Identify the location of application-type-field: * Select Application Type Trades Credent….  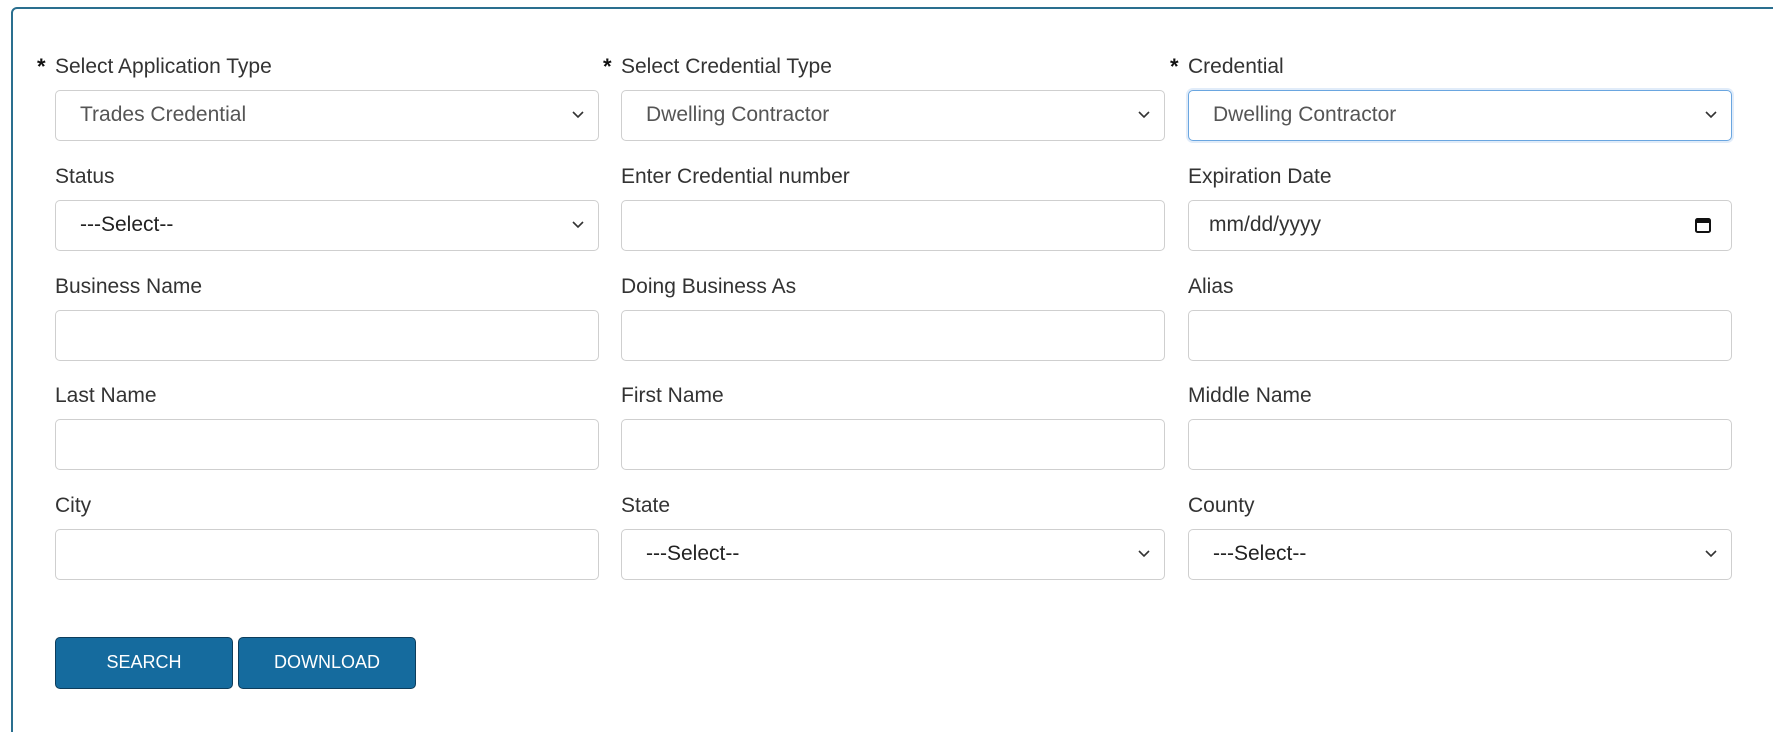
(318, 98).